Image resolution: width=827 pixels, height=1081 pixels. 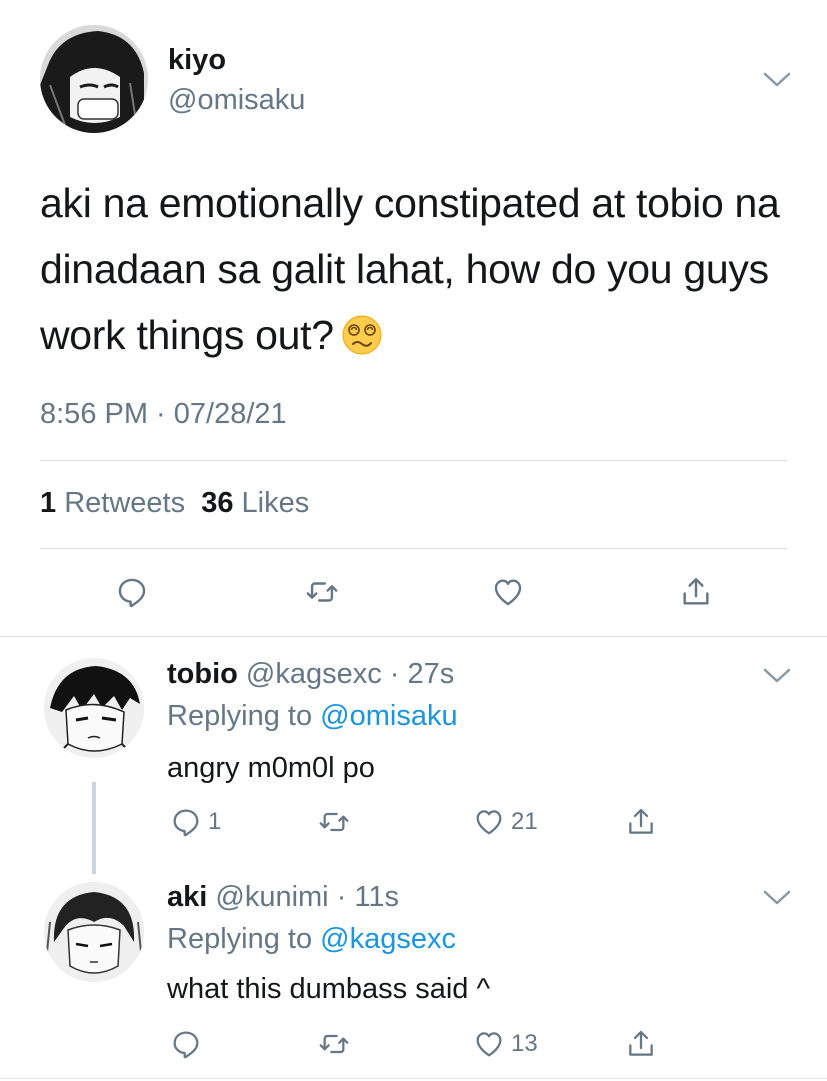 I want to click on reply-header: tobio @kagsexc · 27s, so click(x=310, y=674).